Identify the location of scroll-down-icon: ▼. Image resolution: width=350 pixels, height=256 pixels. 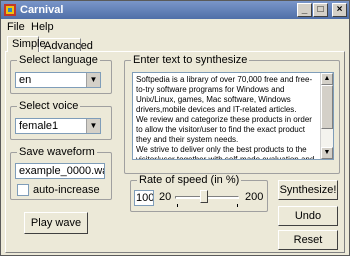
(327, 153).